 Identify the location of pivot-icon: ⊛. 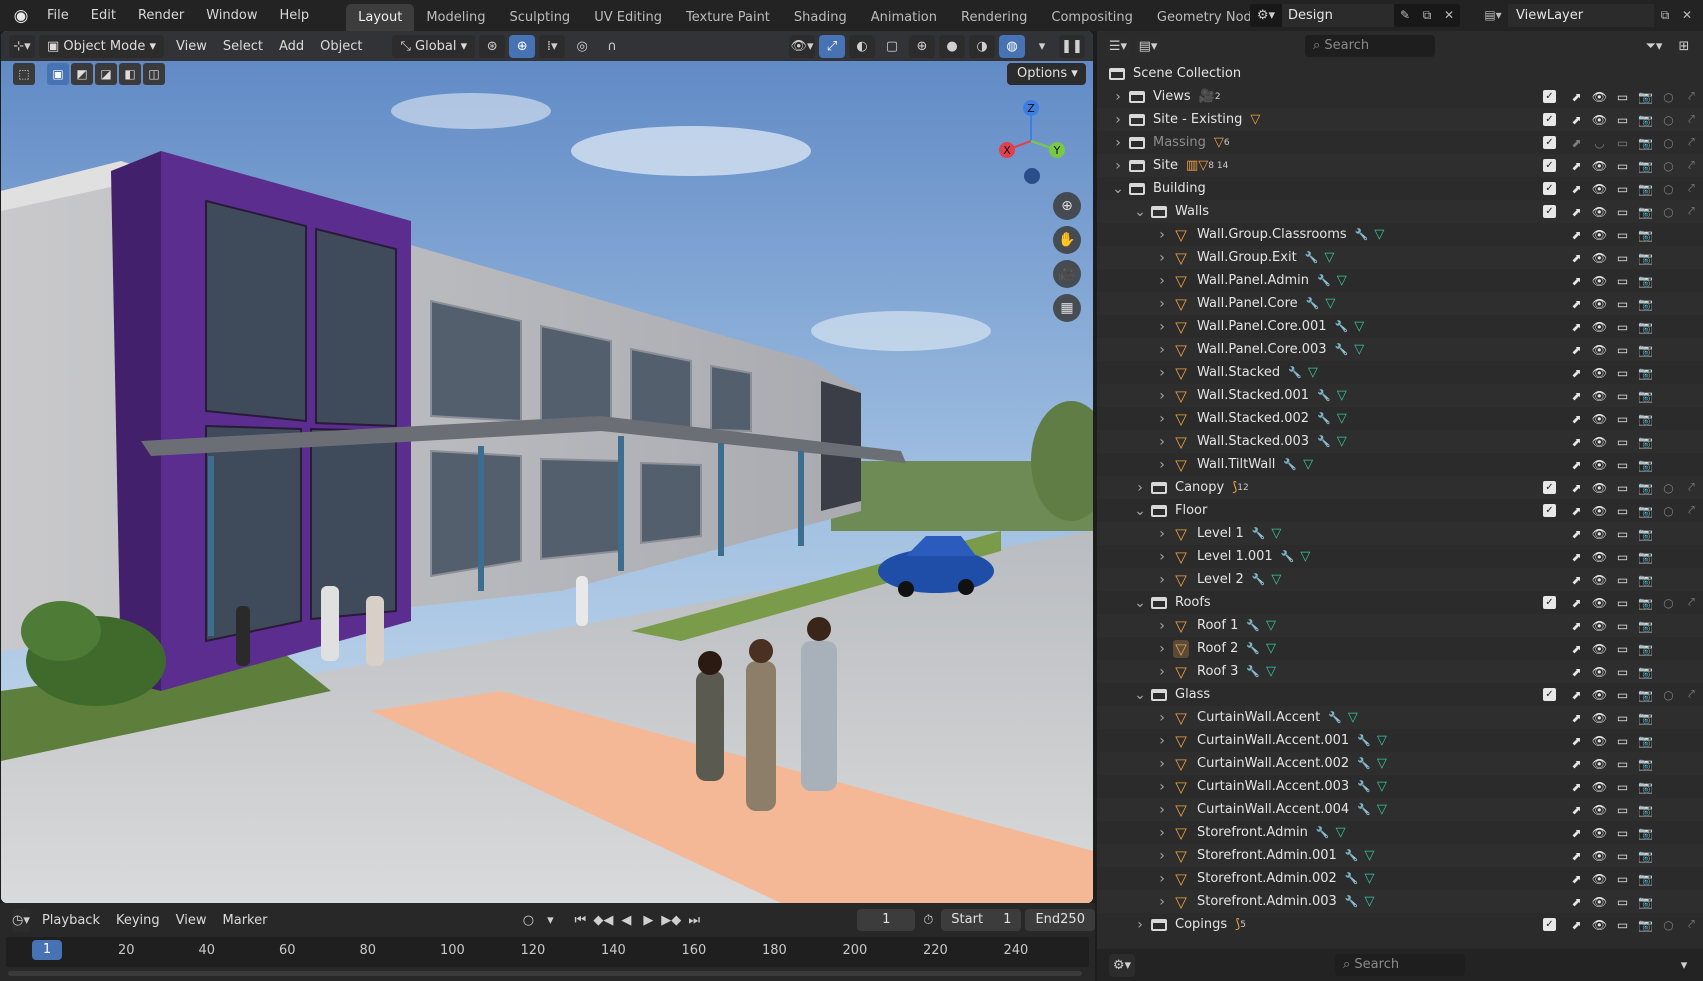
(492, 46).